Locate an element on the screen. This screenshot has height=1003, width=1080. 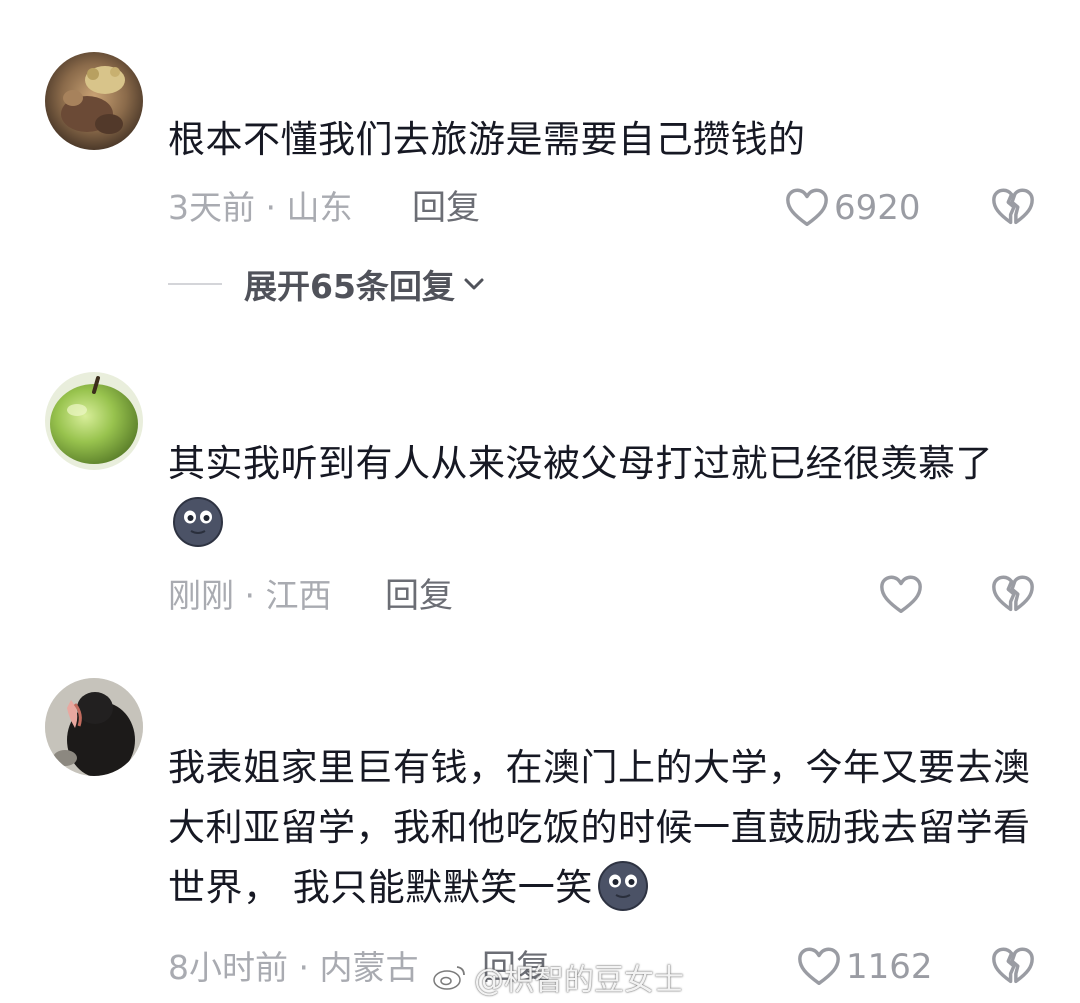
comment-text: 其实我听到有人从来没被父母打过就已经很羡慕了 is located at coordinates (603, 494).